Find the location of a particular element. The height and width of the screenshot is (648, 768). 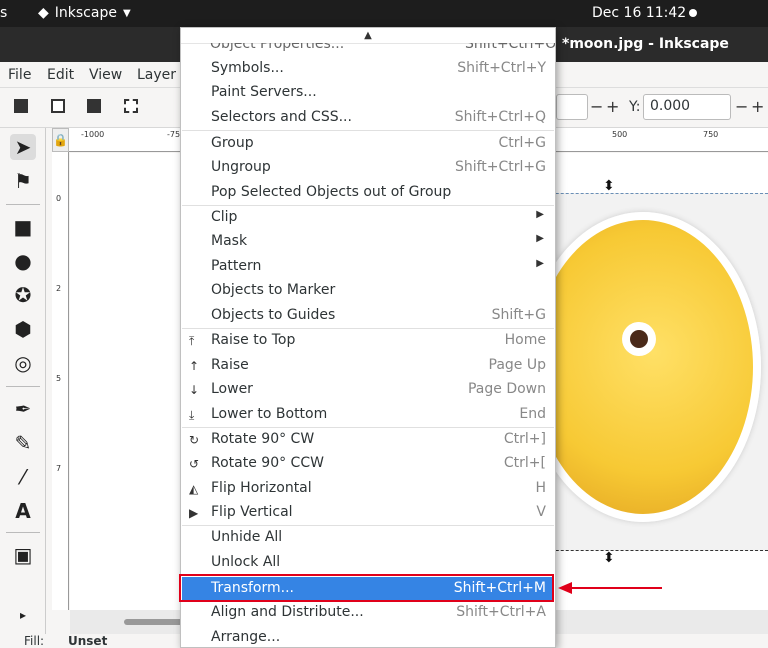

deselect-icon is located at coordinates (94, 106).